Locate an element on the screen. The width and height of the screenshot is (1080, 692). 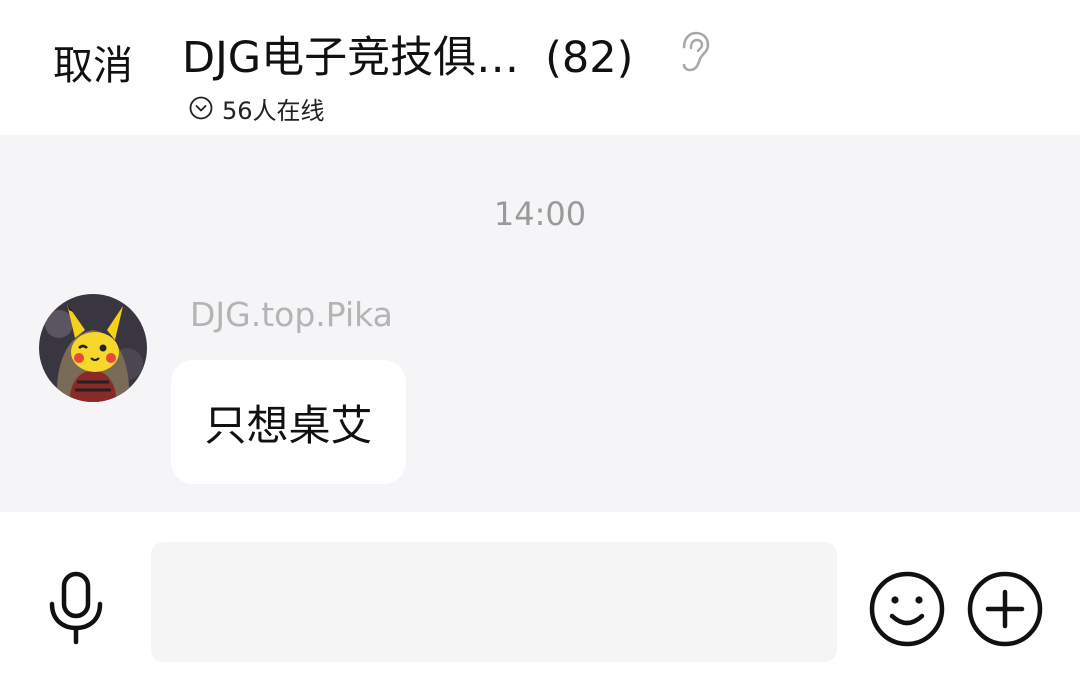
online-status: 56人在线 is located at coordinates (257, 108).